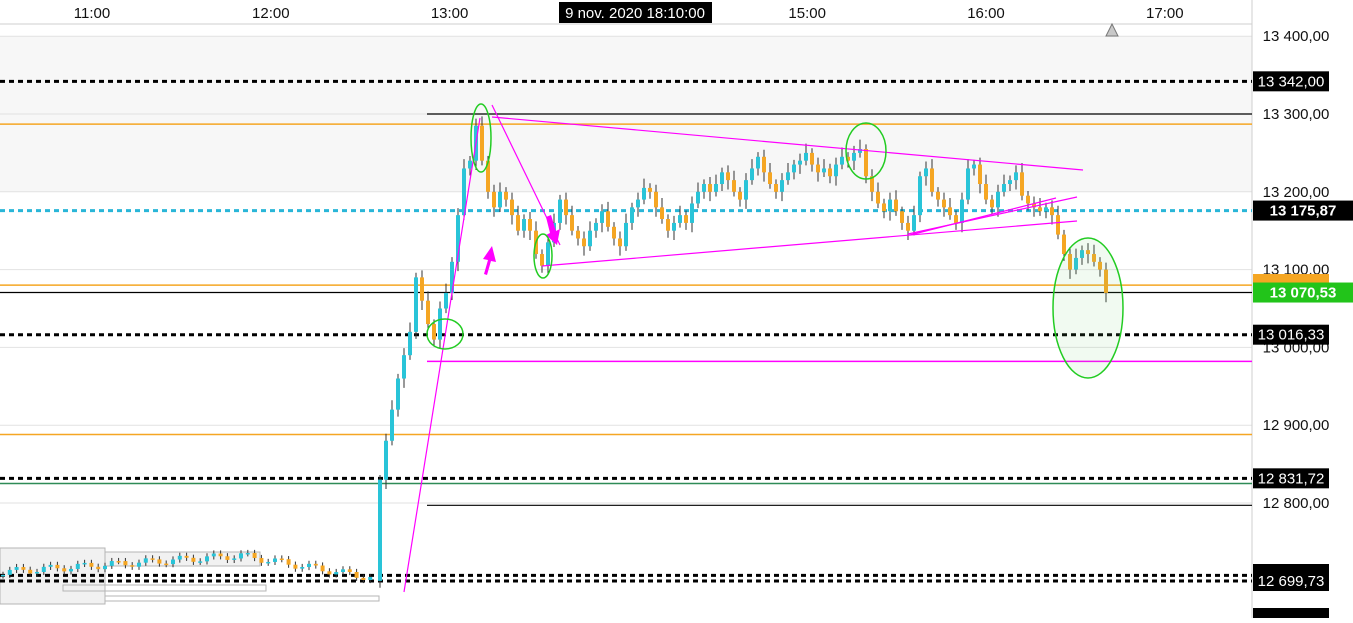  Describe the element at coordinates (1291, 335) in the screenshot. I see `price-tag-label: 13 016,33` at that location.